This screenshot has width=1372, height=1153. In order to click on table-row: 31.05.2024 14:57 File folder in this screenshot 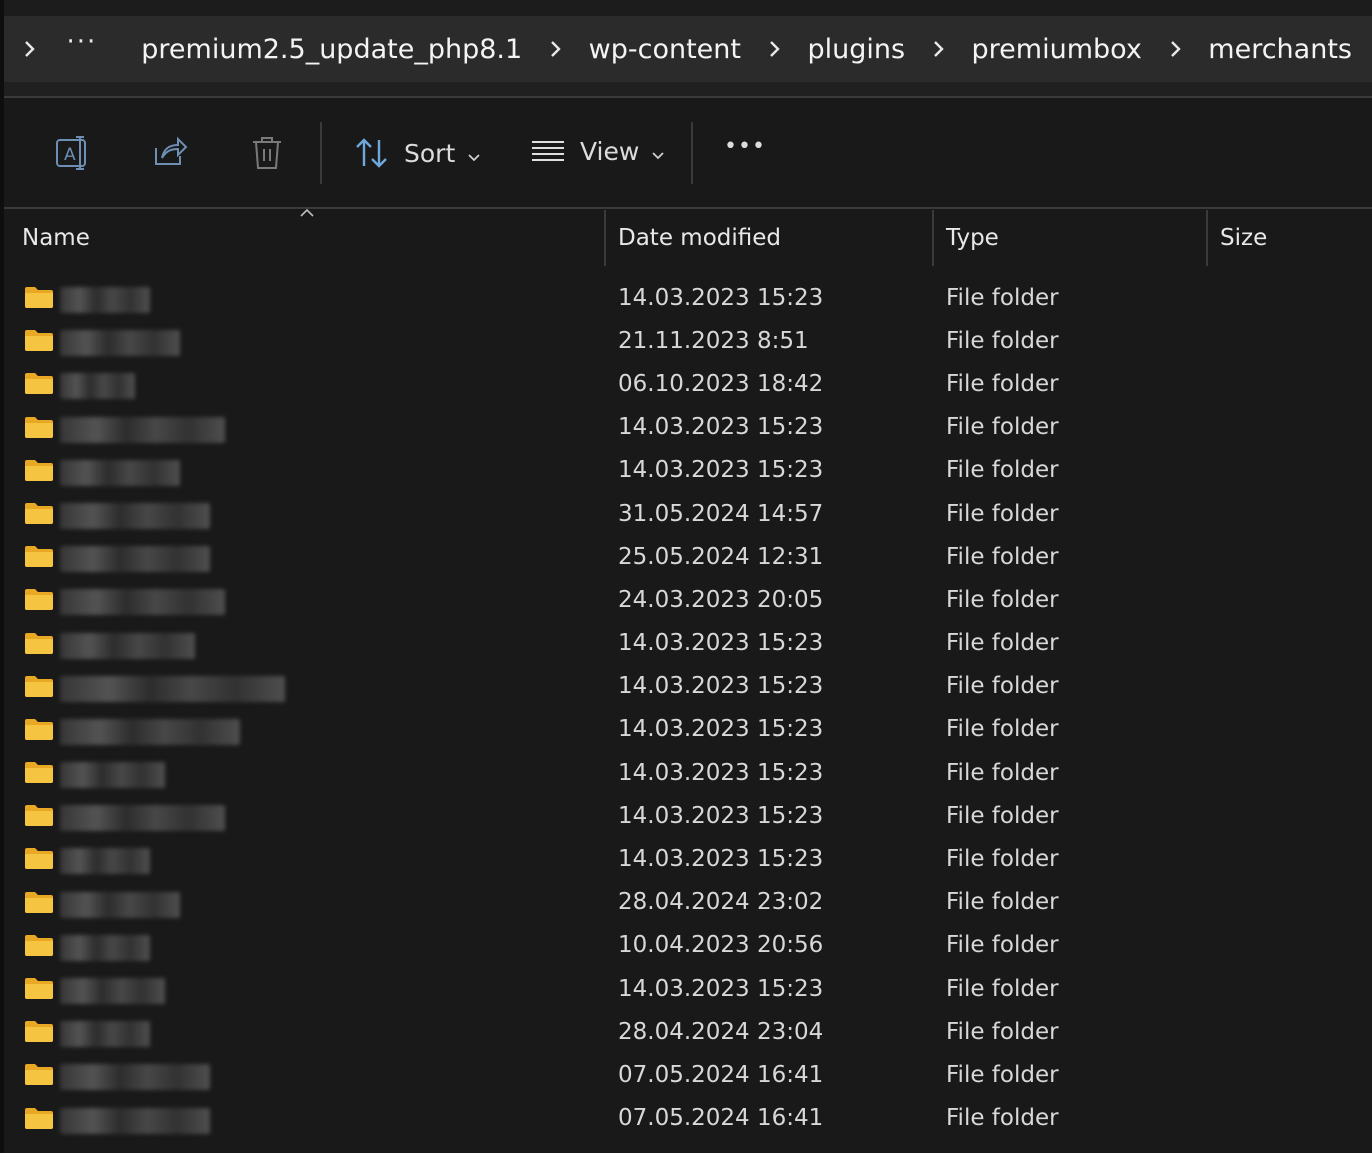, I will do `click(686, 513)`.